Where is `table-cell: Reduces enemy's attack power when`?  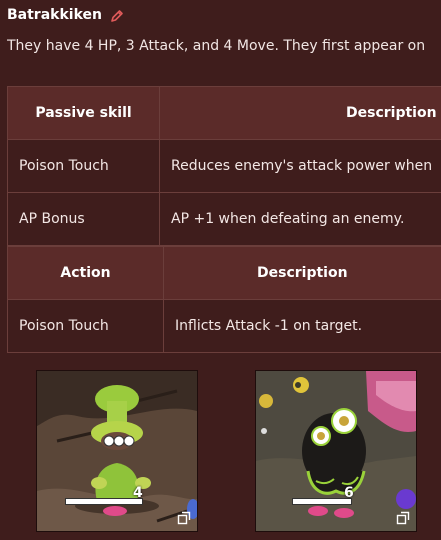 table-cell: Reduces enemy's attack power when is located at coordinates (300, 166).